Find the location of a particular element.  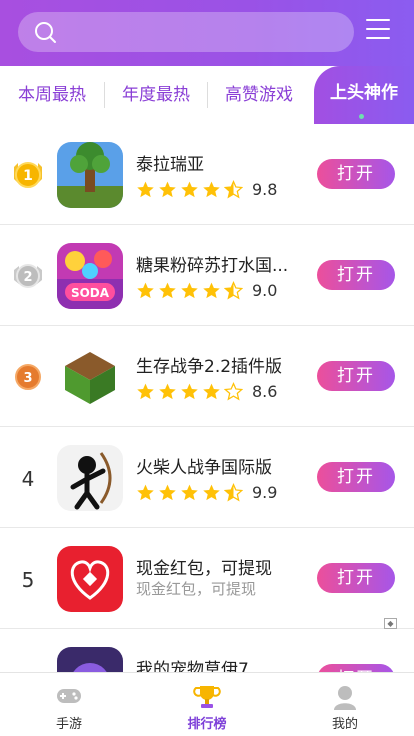

list-item: 3 生存战争2.2插件版 8.6 打开 is located at coordinates (207, 376).